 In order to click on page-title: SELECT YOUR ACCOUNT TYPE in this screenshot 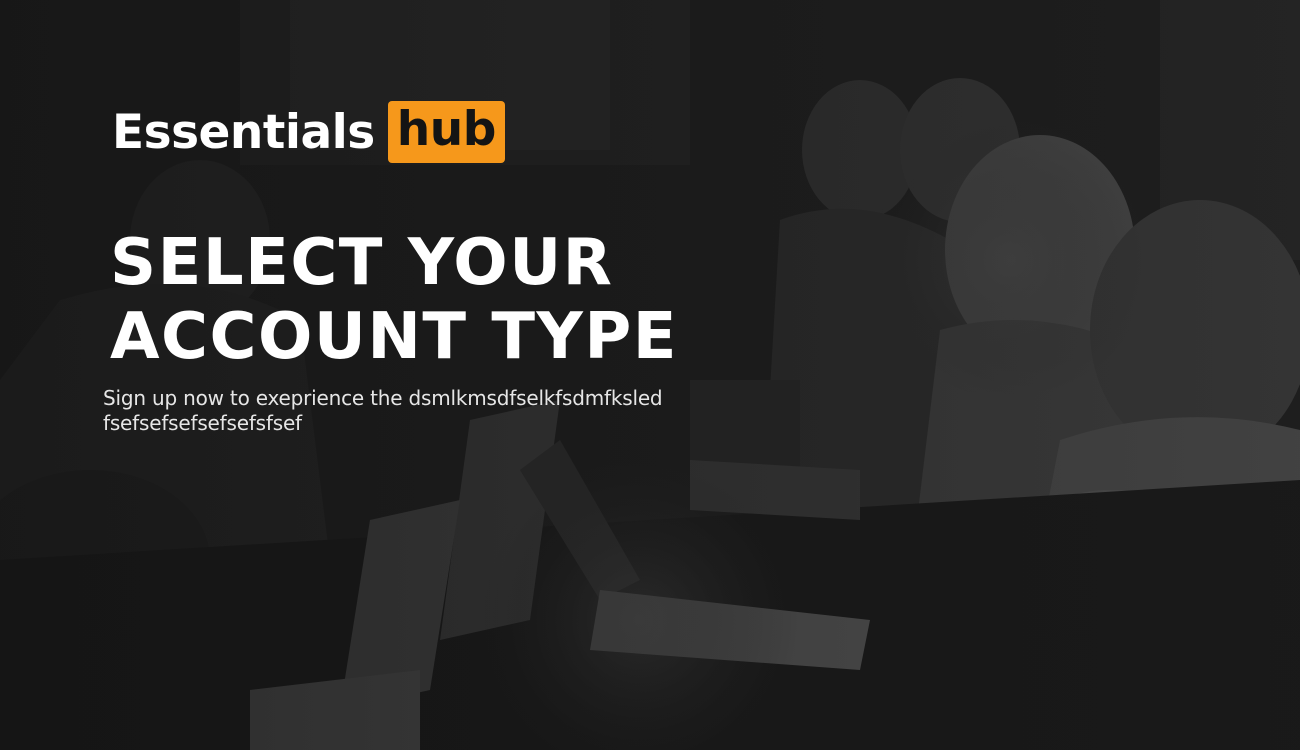, I will do `click(456, 300)`.